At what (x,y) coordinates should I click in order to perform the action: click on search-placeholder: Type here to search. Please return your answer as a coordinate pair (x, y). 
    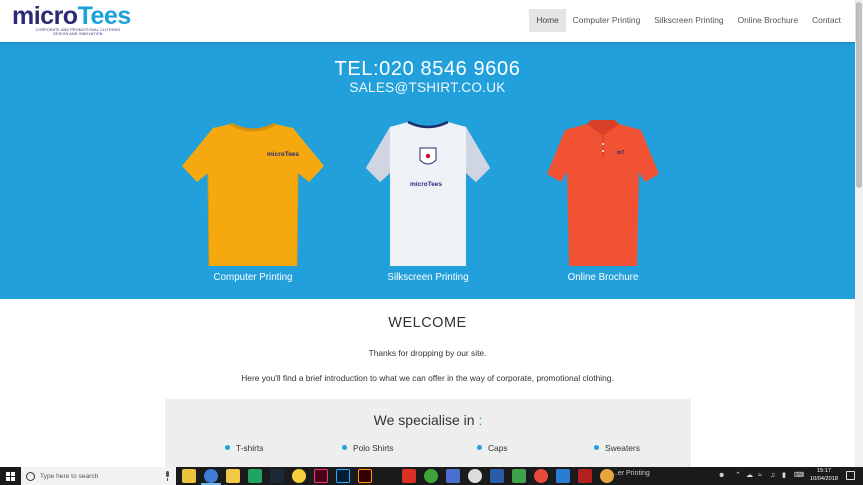
    Looking at the image, I should click on (69, 476).